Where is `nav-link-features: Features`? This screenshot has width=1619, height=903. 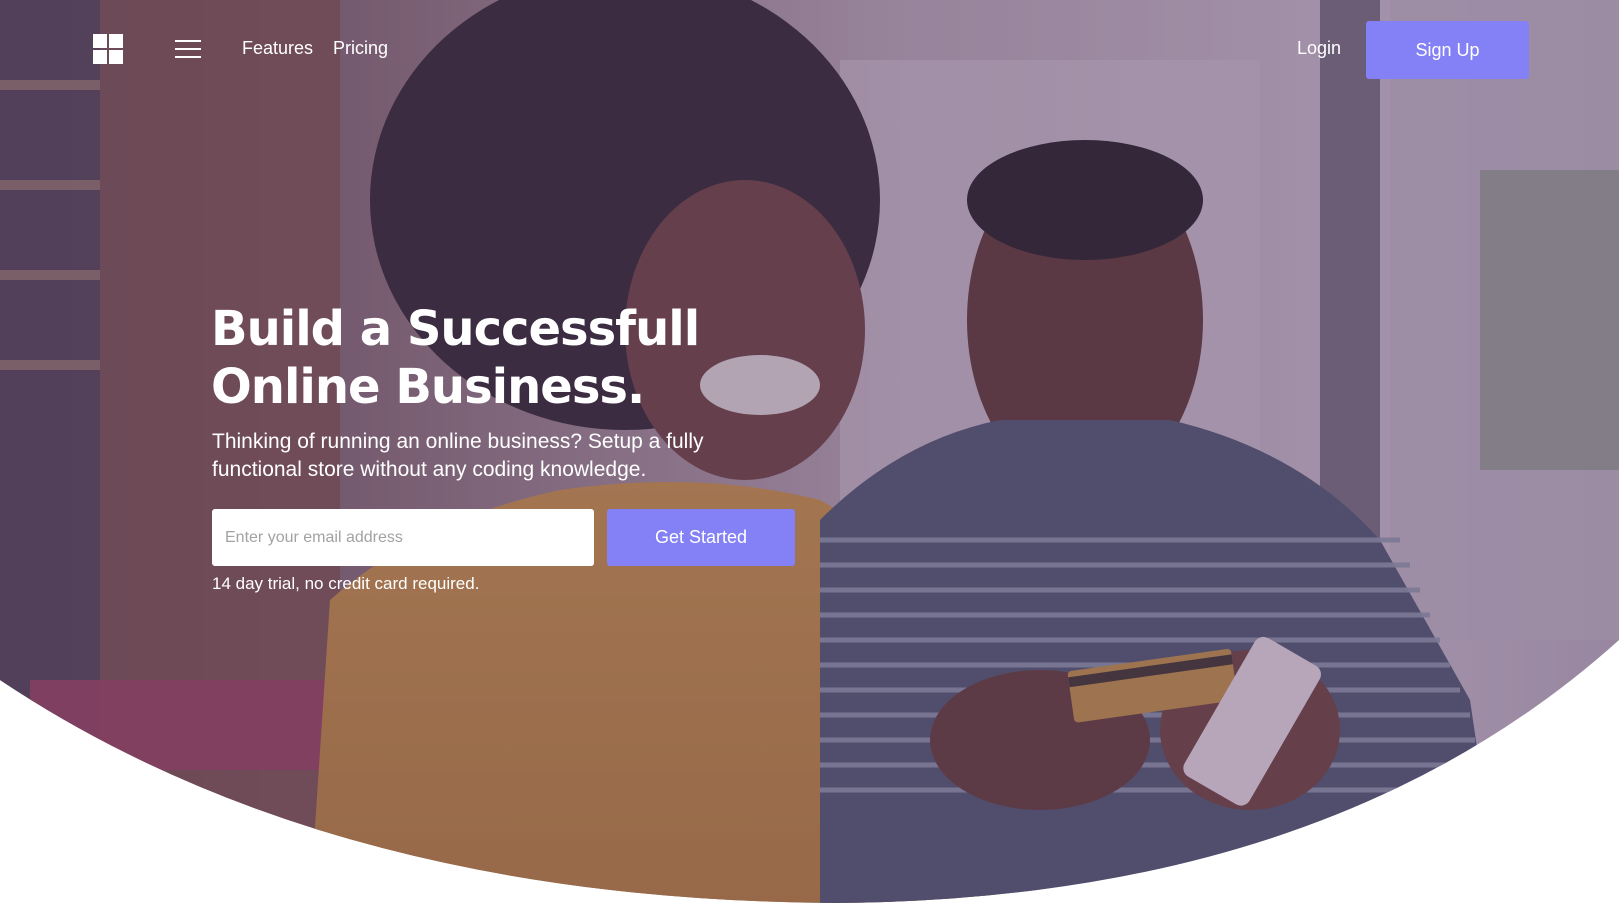
nav-link-features: Features is located at coordinates (277, 48).